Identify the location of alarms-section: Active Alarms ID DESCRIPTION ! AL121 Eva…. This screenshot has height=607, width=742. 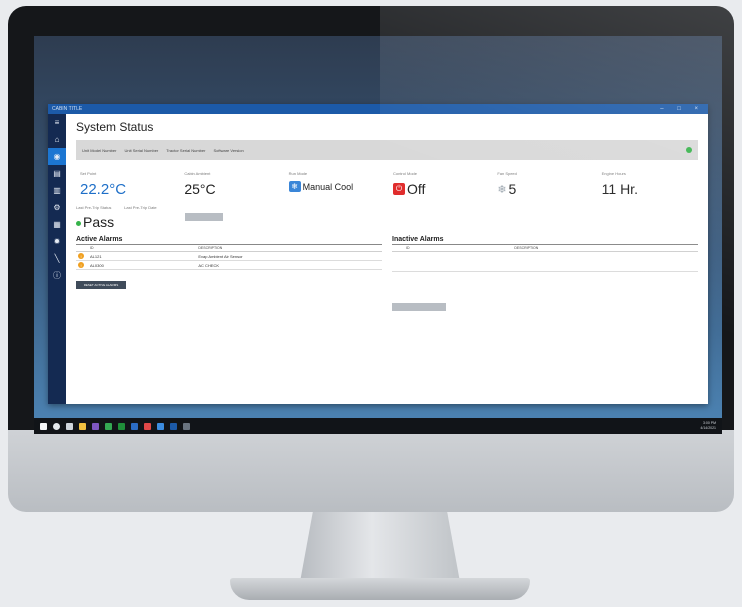
(387, 273).